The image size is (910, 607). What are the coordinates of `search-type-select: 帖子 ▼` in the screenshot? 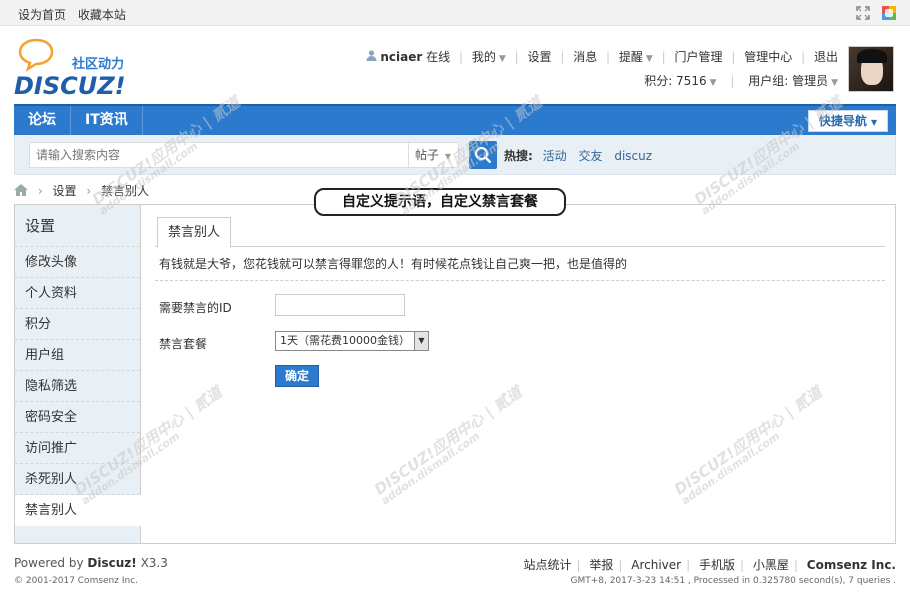 It's located at (434, 155).